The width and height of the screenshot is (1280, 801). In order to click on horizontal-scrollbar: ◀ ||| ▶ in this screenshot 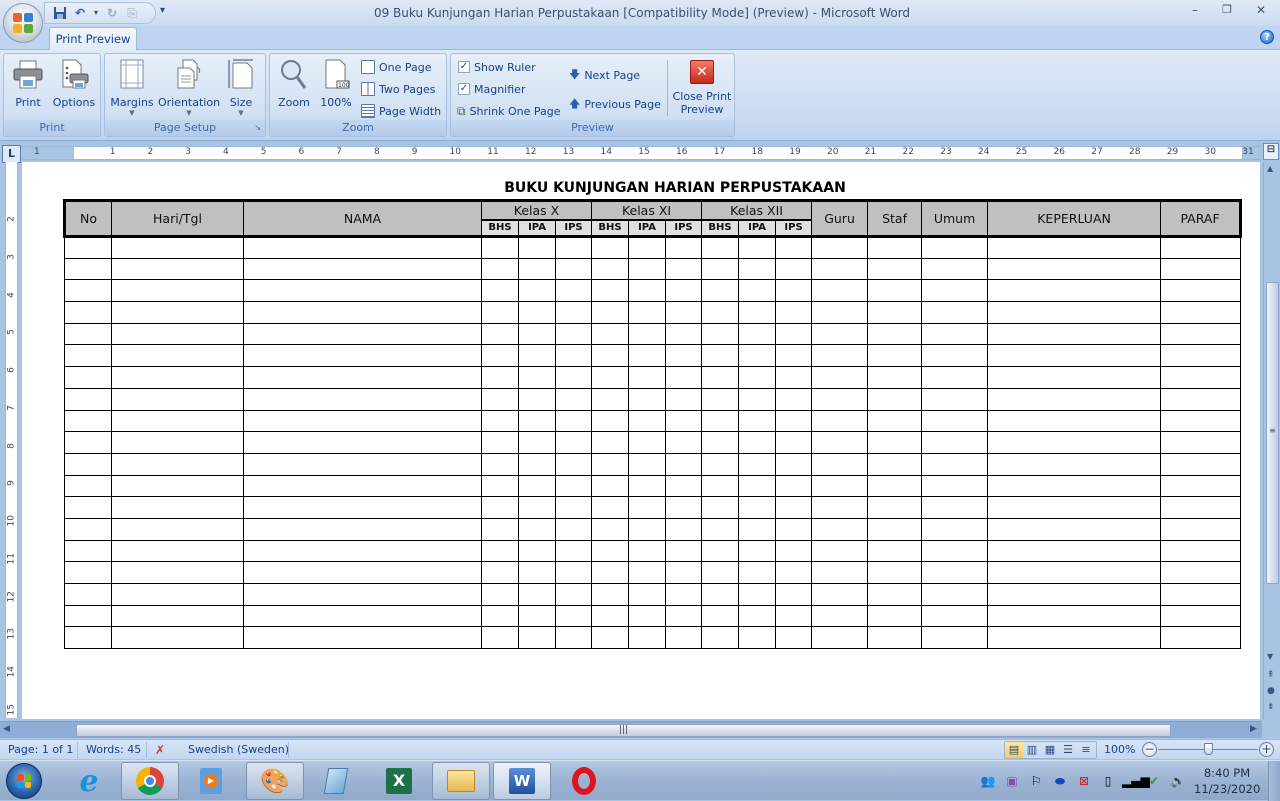, I will do `click(631, 729)`.